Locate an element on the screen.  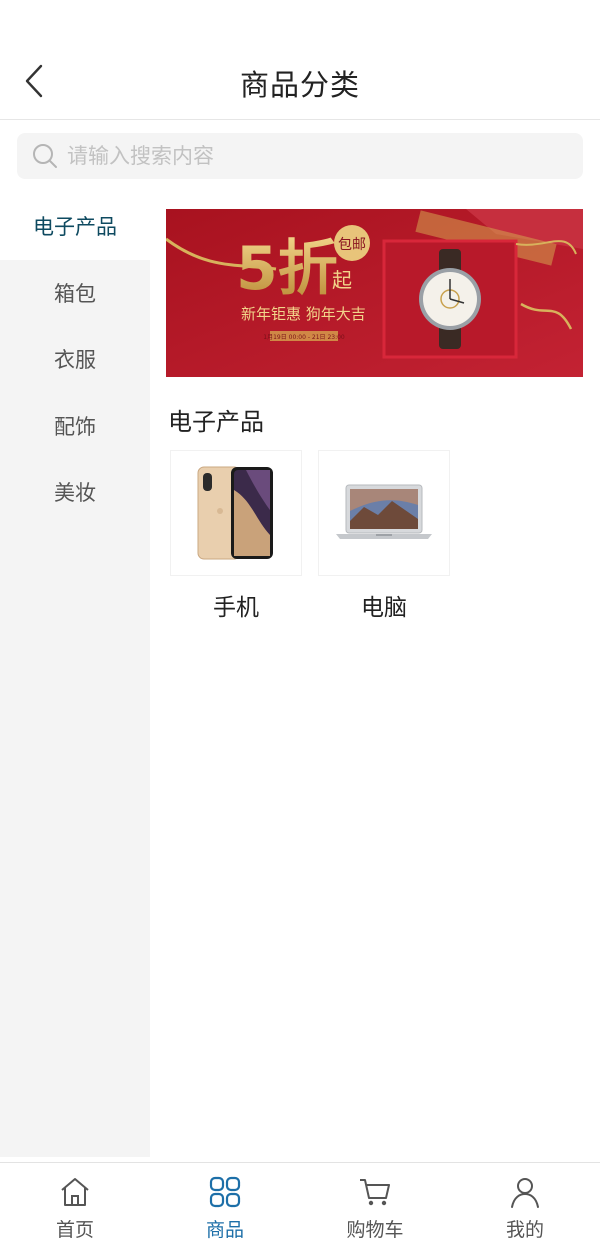
banner-slogan-text: 新年钜惠 狗年大吉 is located at coordinates (303, 314).